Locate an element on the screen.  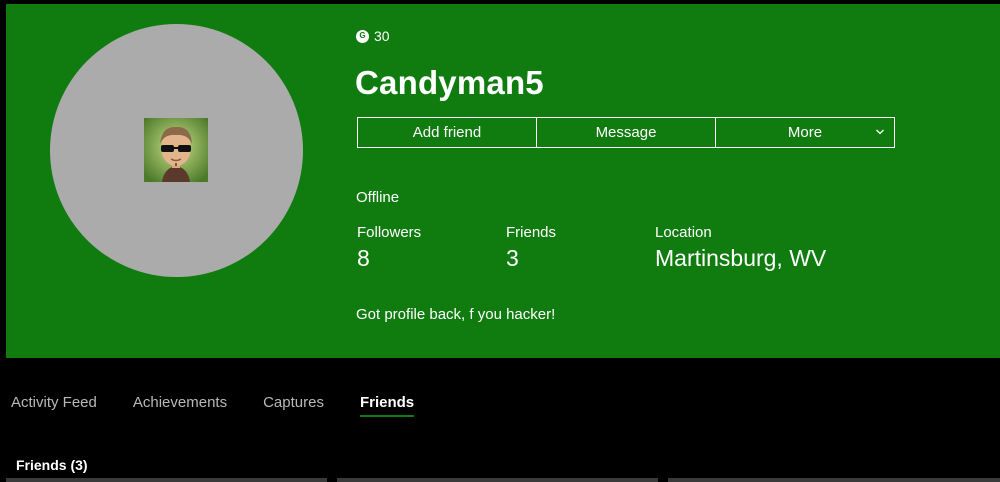
more-button: More is located at coordinates (805, 132).